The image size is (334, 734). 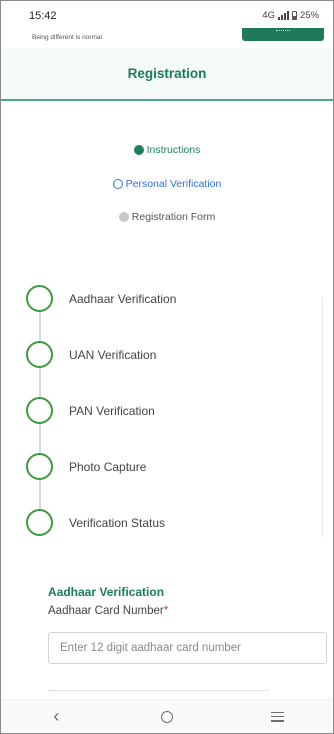 I want to click on timeline-item-status: Verification Status, so click(x=95, y=522).